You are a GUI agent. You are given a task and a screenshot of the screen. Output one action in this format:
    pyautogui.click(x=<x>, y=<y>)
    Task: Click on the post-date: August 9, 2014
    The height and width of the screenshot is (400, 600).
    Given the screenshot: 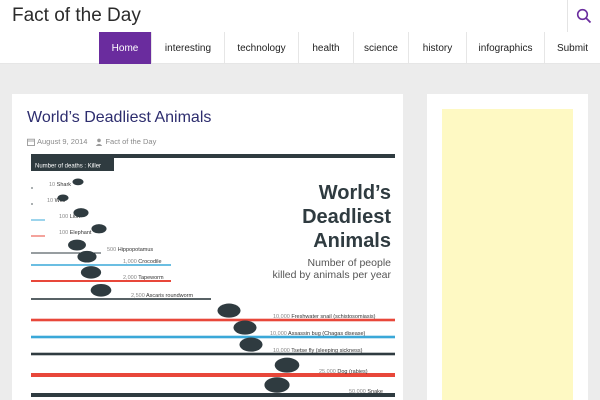 What is the action you would take?
    pyautogui.click(x=62, y=141)
    